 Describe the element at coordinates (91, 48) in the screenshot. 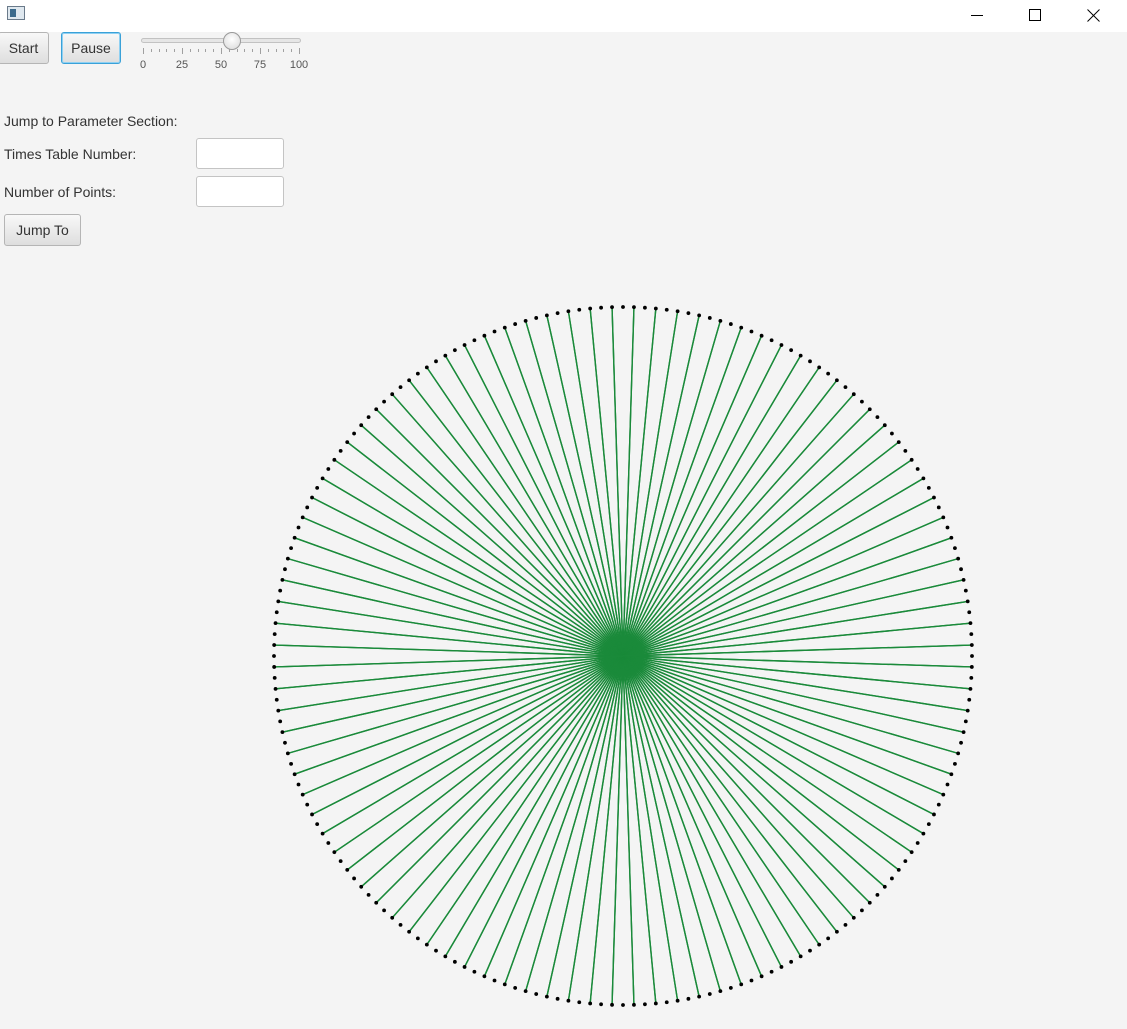

I see `pause-button: Pause` at that location.